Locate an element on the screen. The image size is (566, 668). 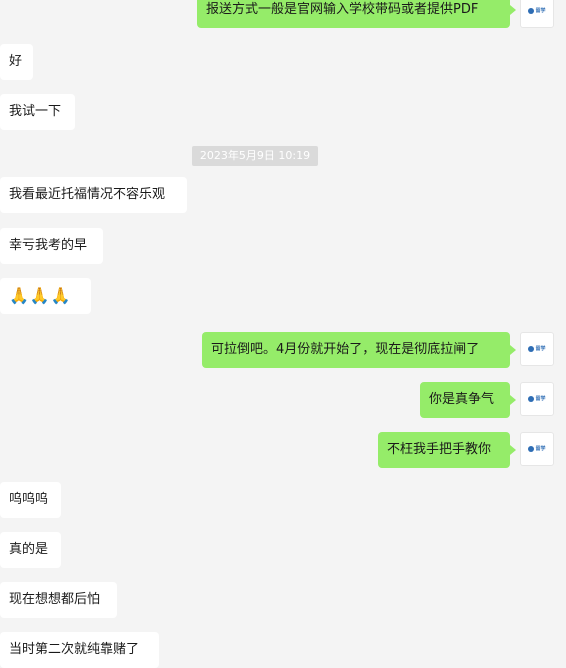
outgoing-message: 可拉倒吧。4月份就开始了，现在是彻底拉闸了 is located at coordinates (359, 350).